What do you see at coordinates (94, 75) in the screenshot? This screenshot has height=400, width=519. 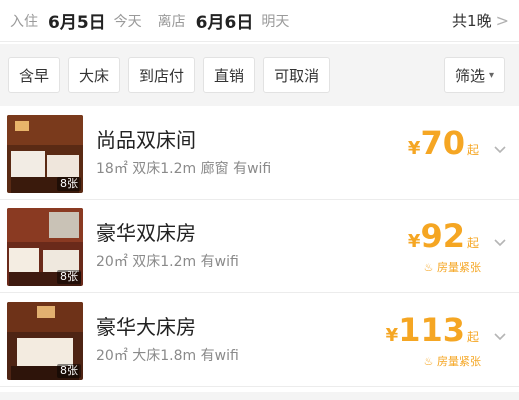 I see `filter-chip-big-bed: 大床` at bounding box center [94, 75].